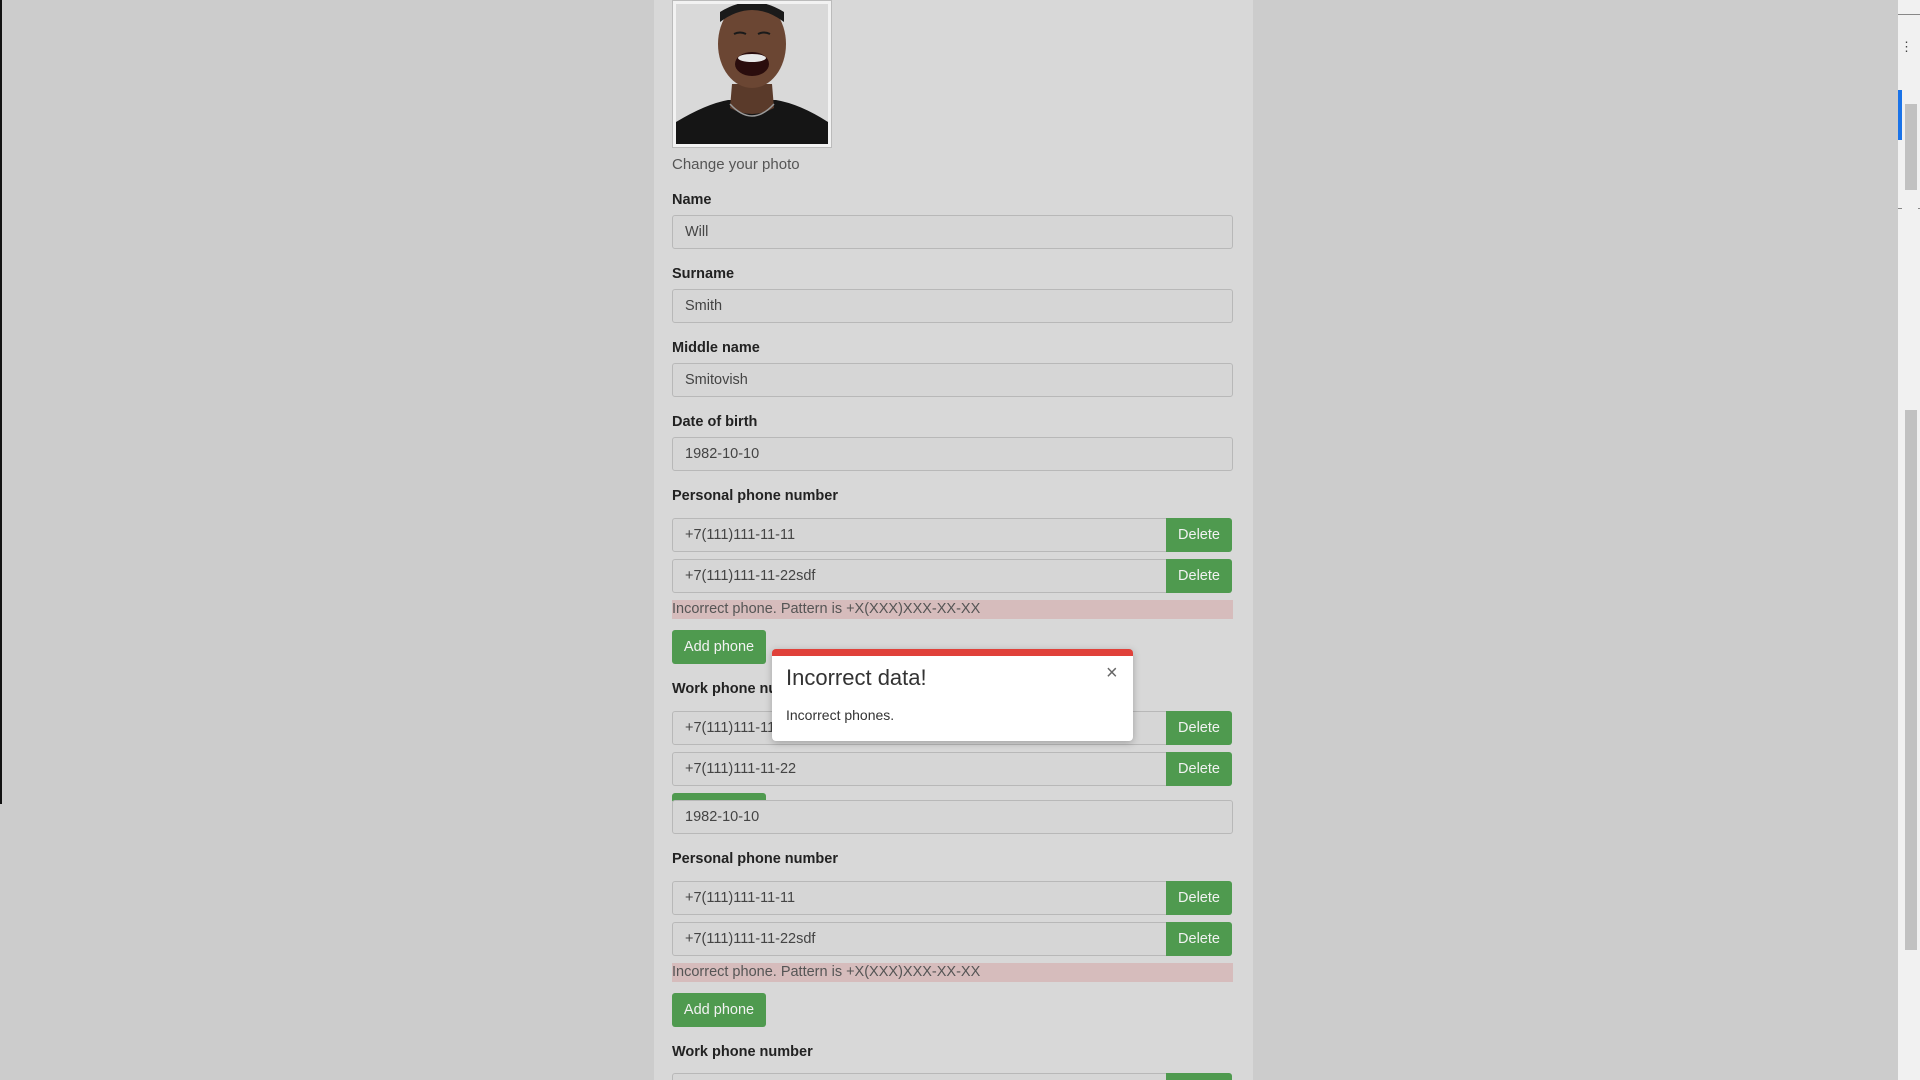  I want to click on delete-work-phone-button-duplicate-partial, so click(1199, 1076).